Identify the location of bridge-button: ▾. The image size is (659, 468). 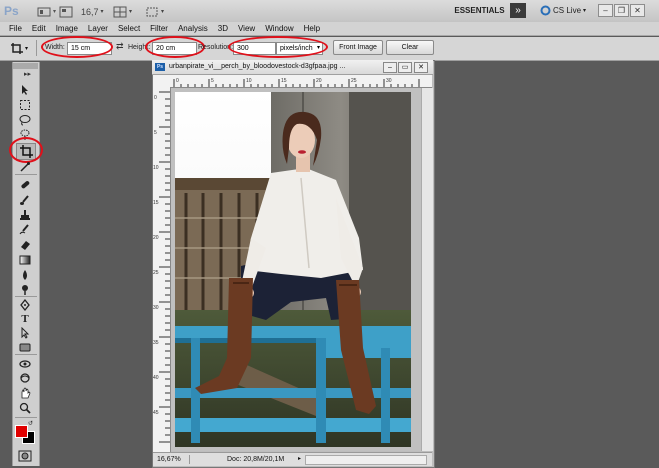
(46, 11).